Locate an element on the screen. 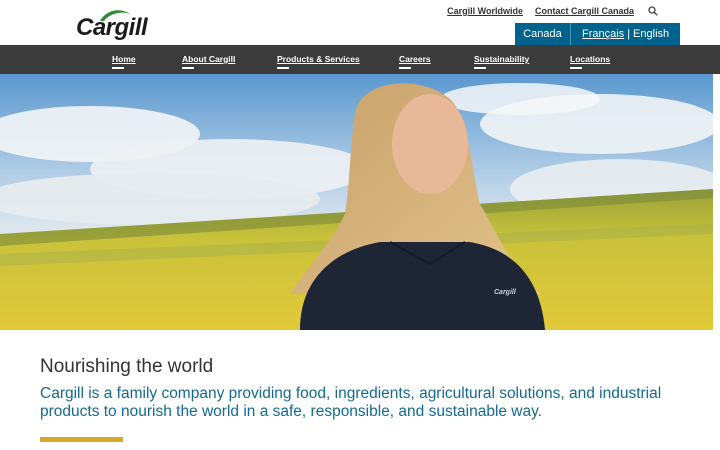  language-bar: Canada Français | English is located at coordinates (597, 34).